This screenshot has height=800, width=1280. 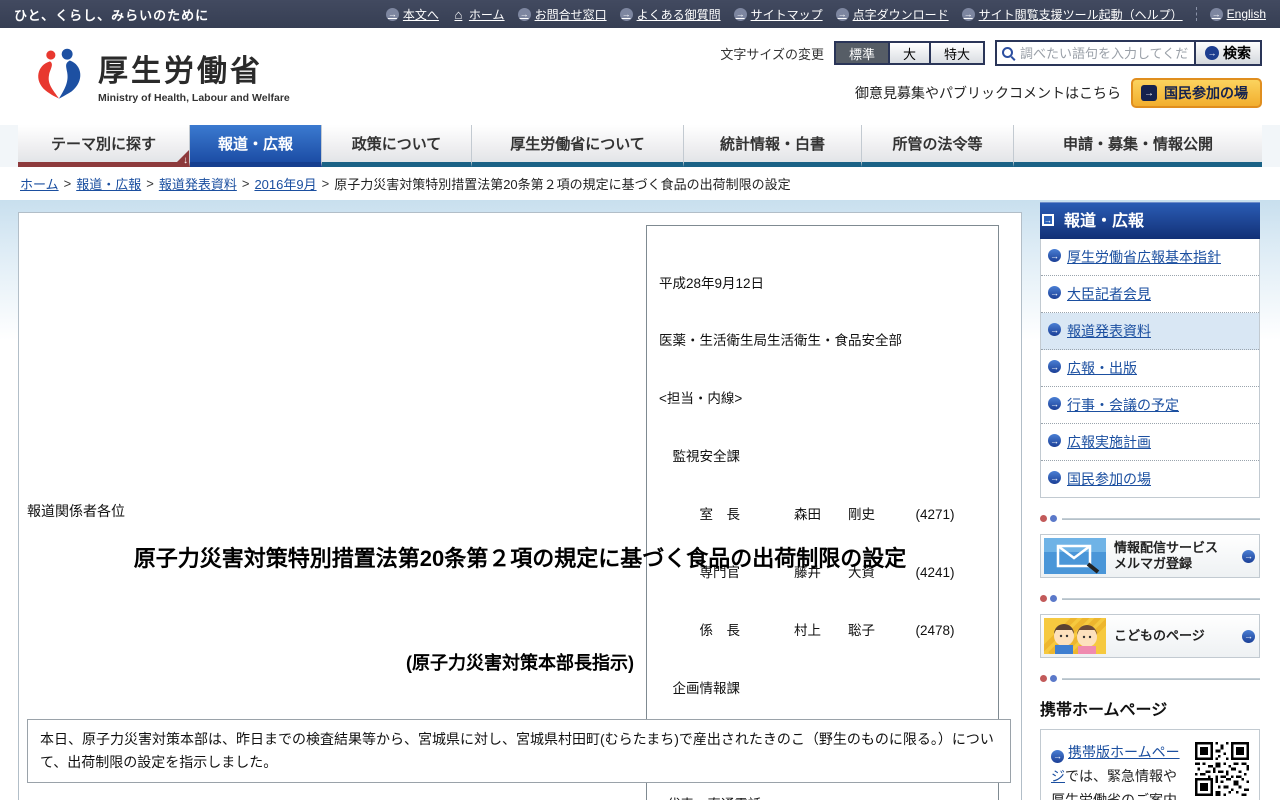 What do you see at coordinates (670, 14) in the screenshot?
I see `link-faq: よくある御質問` at bounding box center [670, 14].